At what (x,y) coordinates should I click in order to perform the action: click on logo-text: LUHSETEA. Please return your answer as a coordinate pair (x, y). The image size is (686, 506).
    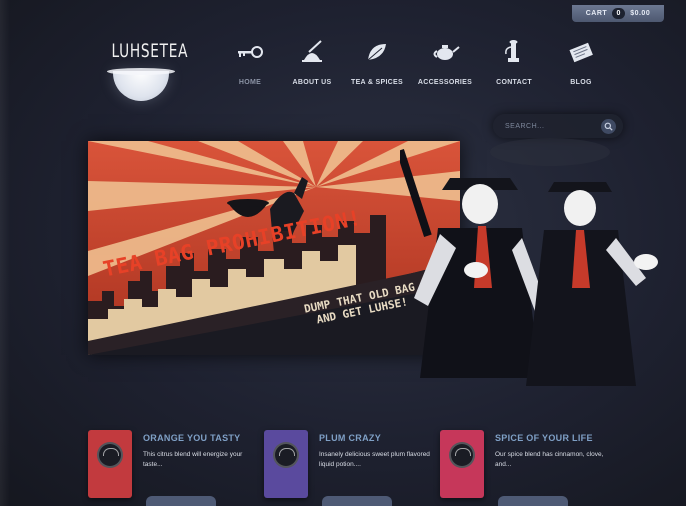
    Looking at the image, I should click on (150, 51).